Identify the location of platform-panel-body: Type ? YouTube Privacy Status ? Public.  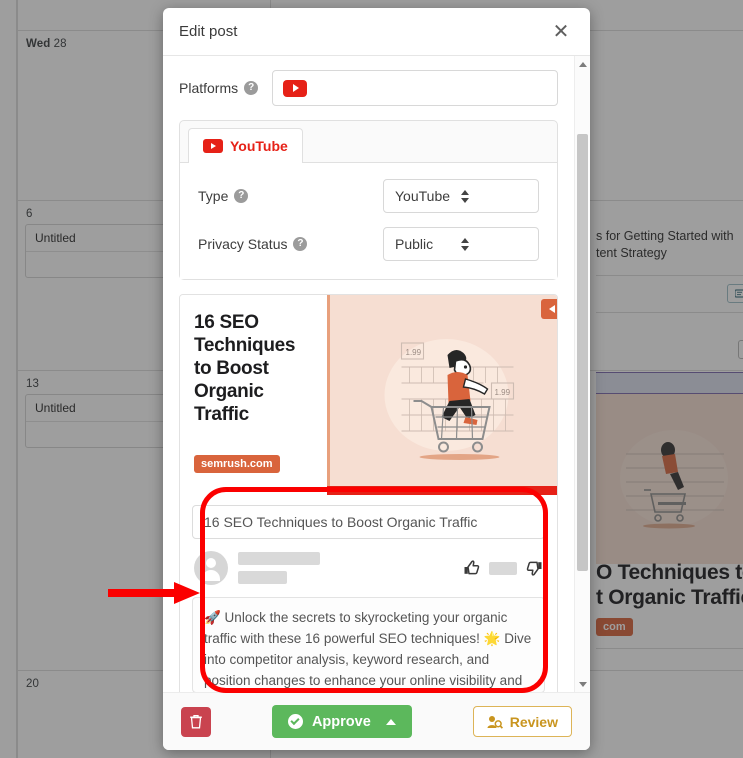
(368, 220).